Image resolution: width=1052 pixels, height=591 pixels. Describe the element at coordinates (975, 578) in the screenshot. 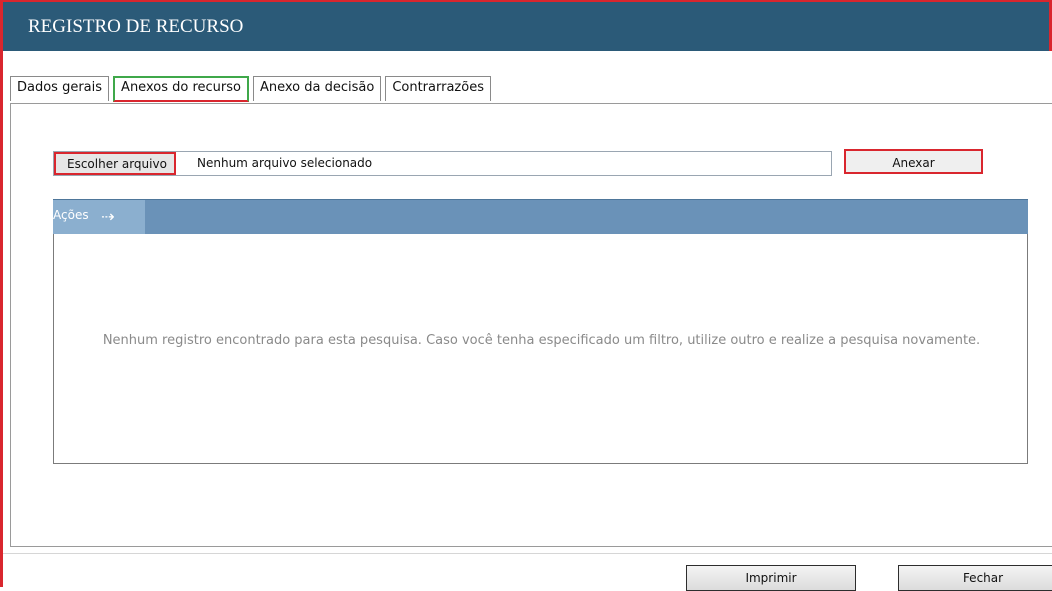

I see `close-button: Fechar` at that location.